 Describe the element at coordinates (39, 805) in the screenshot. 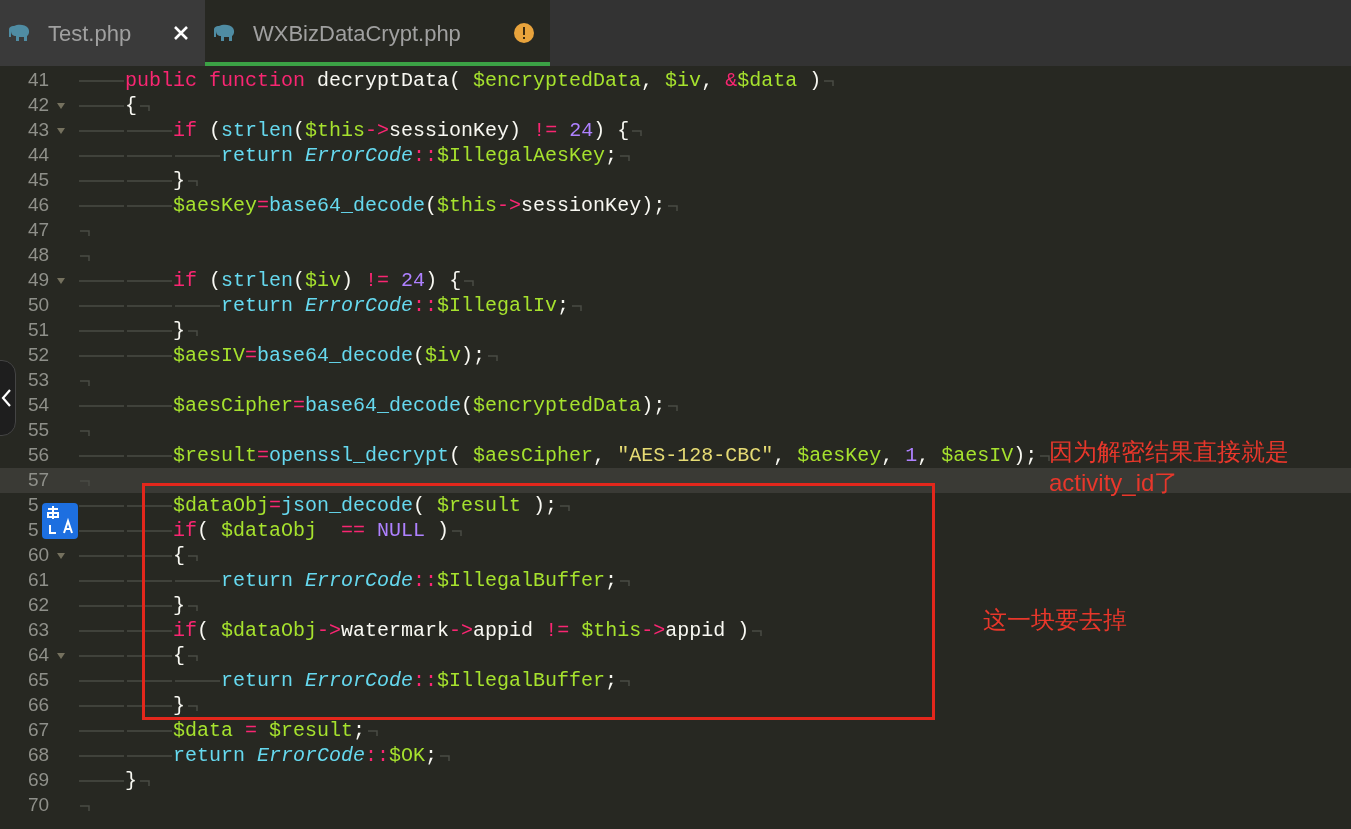

I see `line-number: 70` at that location.